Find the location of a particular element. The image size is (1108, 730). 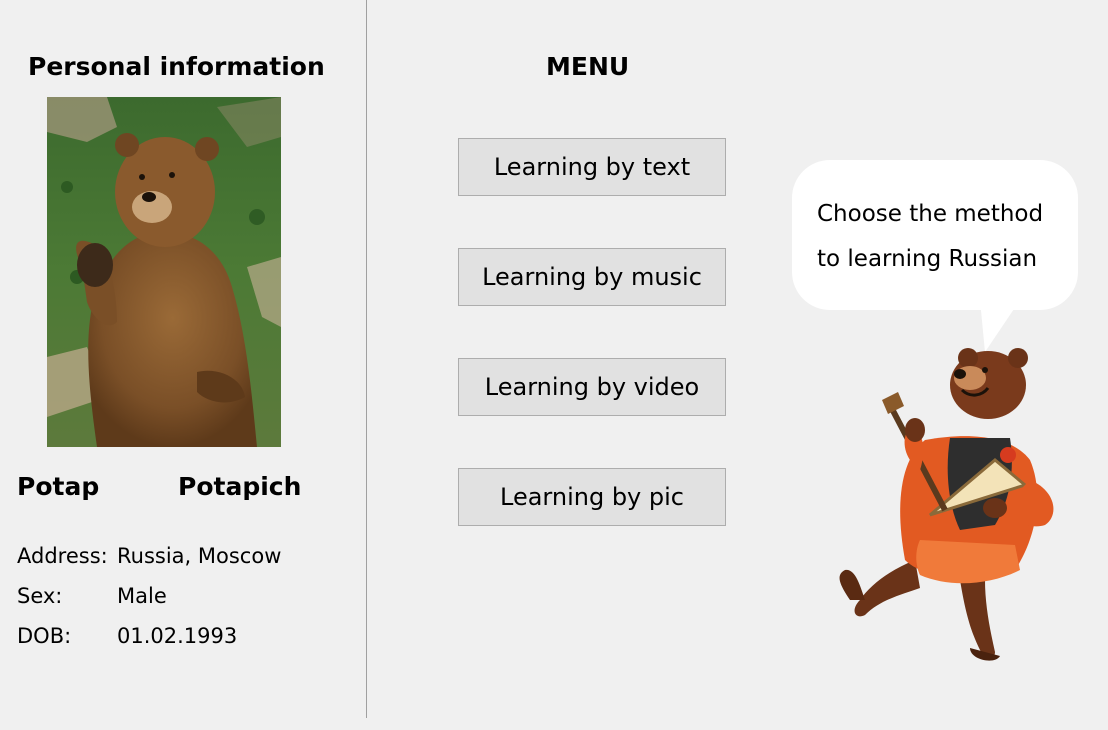

dob-value: 01.02.1993 is located at coordinates (177, 636).